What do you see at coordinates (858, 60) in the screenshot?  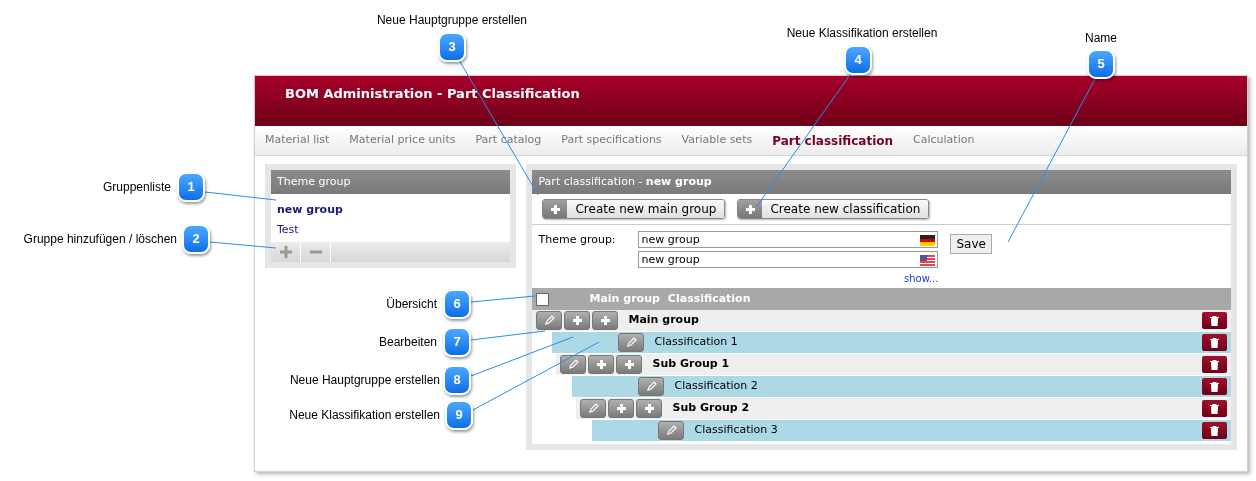 I see `callout-badge: 4` at bounding box center [858, 60].